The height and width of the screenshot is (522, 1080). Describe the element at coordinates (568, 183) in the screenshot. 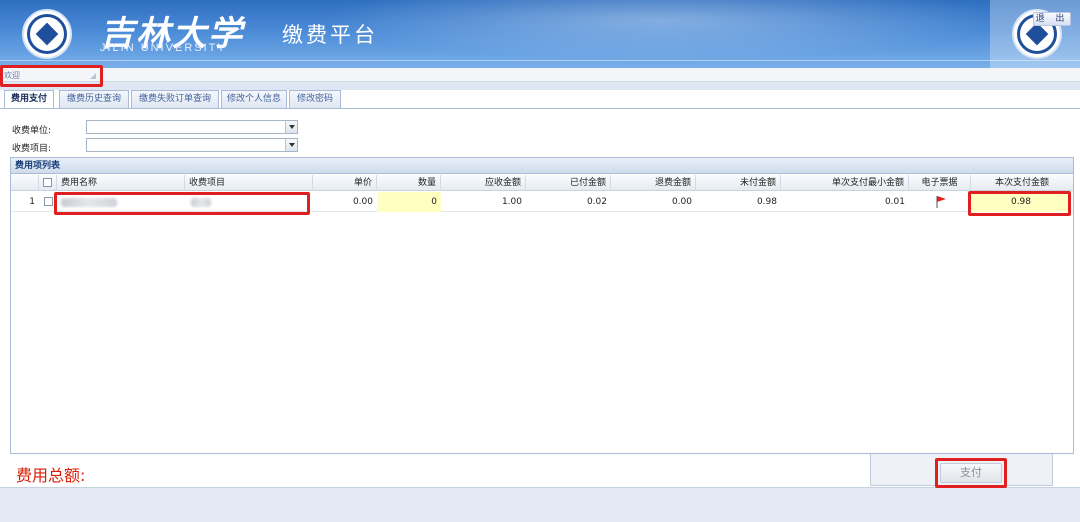

I see `col-paid: 已付金额` at that location.